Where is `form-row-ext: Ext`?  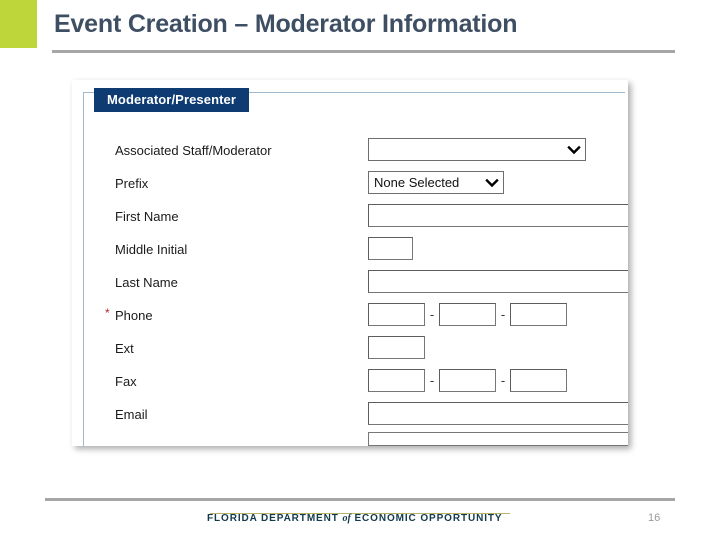 form-row-ext: Ext is located at coordinates (350, 349).